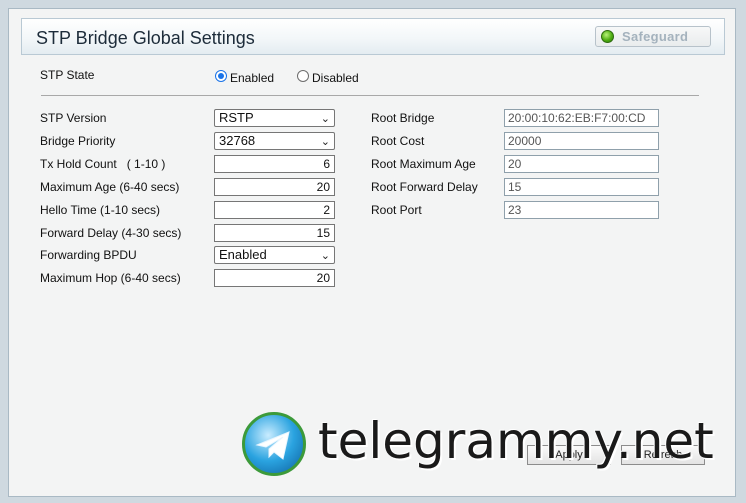 This screenshot has height=503, width=746. What do you see at coordinates (237, 140) in the screenshot?
I see `bridge-priority-value: 32768` at bounding box center [237, 140].